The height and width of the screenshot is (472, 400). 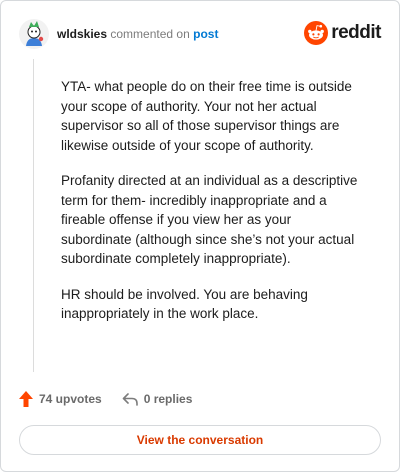 What do you see at coordinates (200, 440) in the screenshot?
I see `view-conversation-button: View the conversation` at bounding box center [200, 440].